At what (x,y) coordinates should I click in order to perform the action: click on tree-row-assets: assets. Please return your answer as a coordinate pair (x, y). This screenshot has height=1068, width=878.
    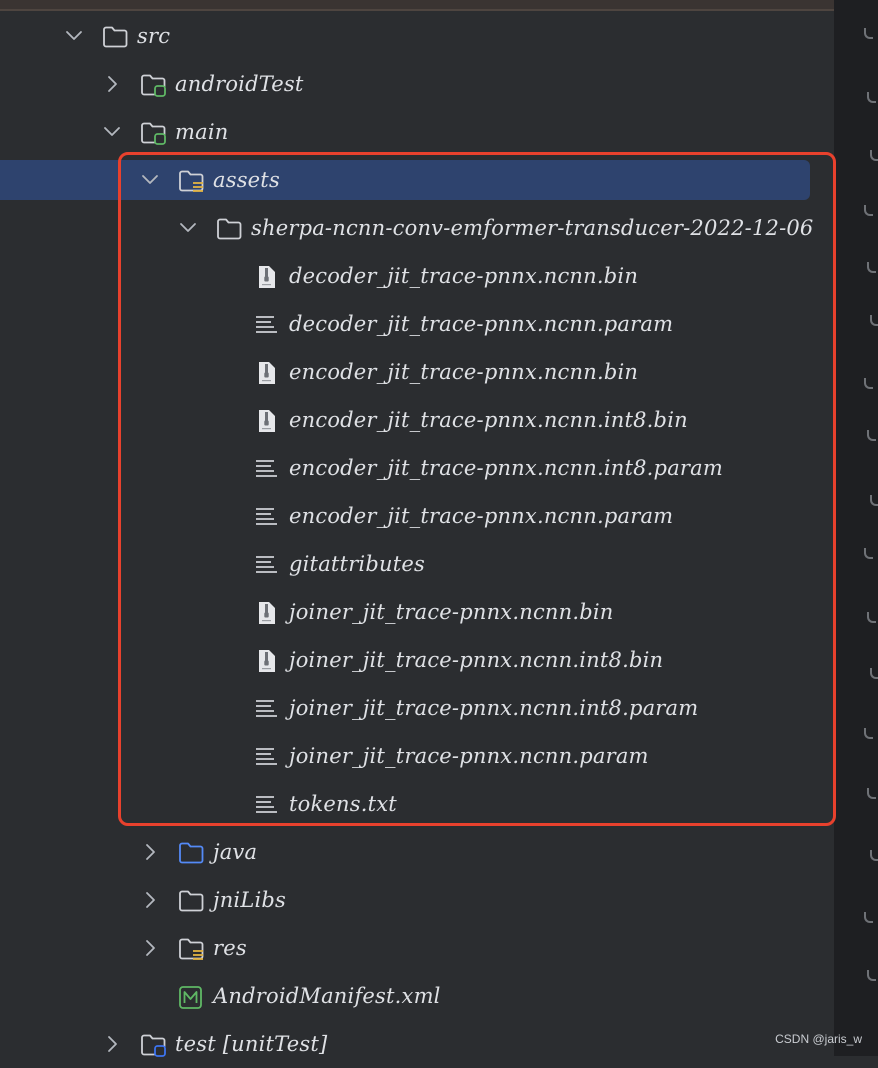
    Looking at the image, I should click on (417, 180).